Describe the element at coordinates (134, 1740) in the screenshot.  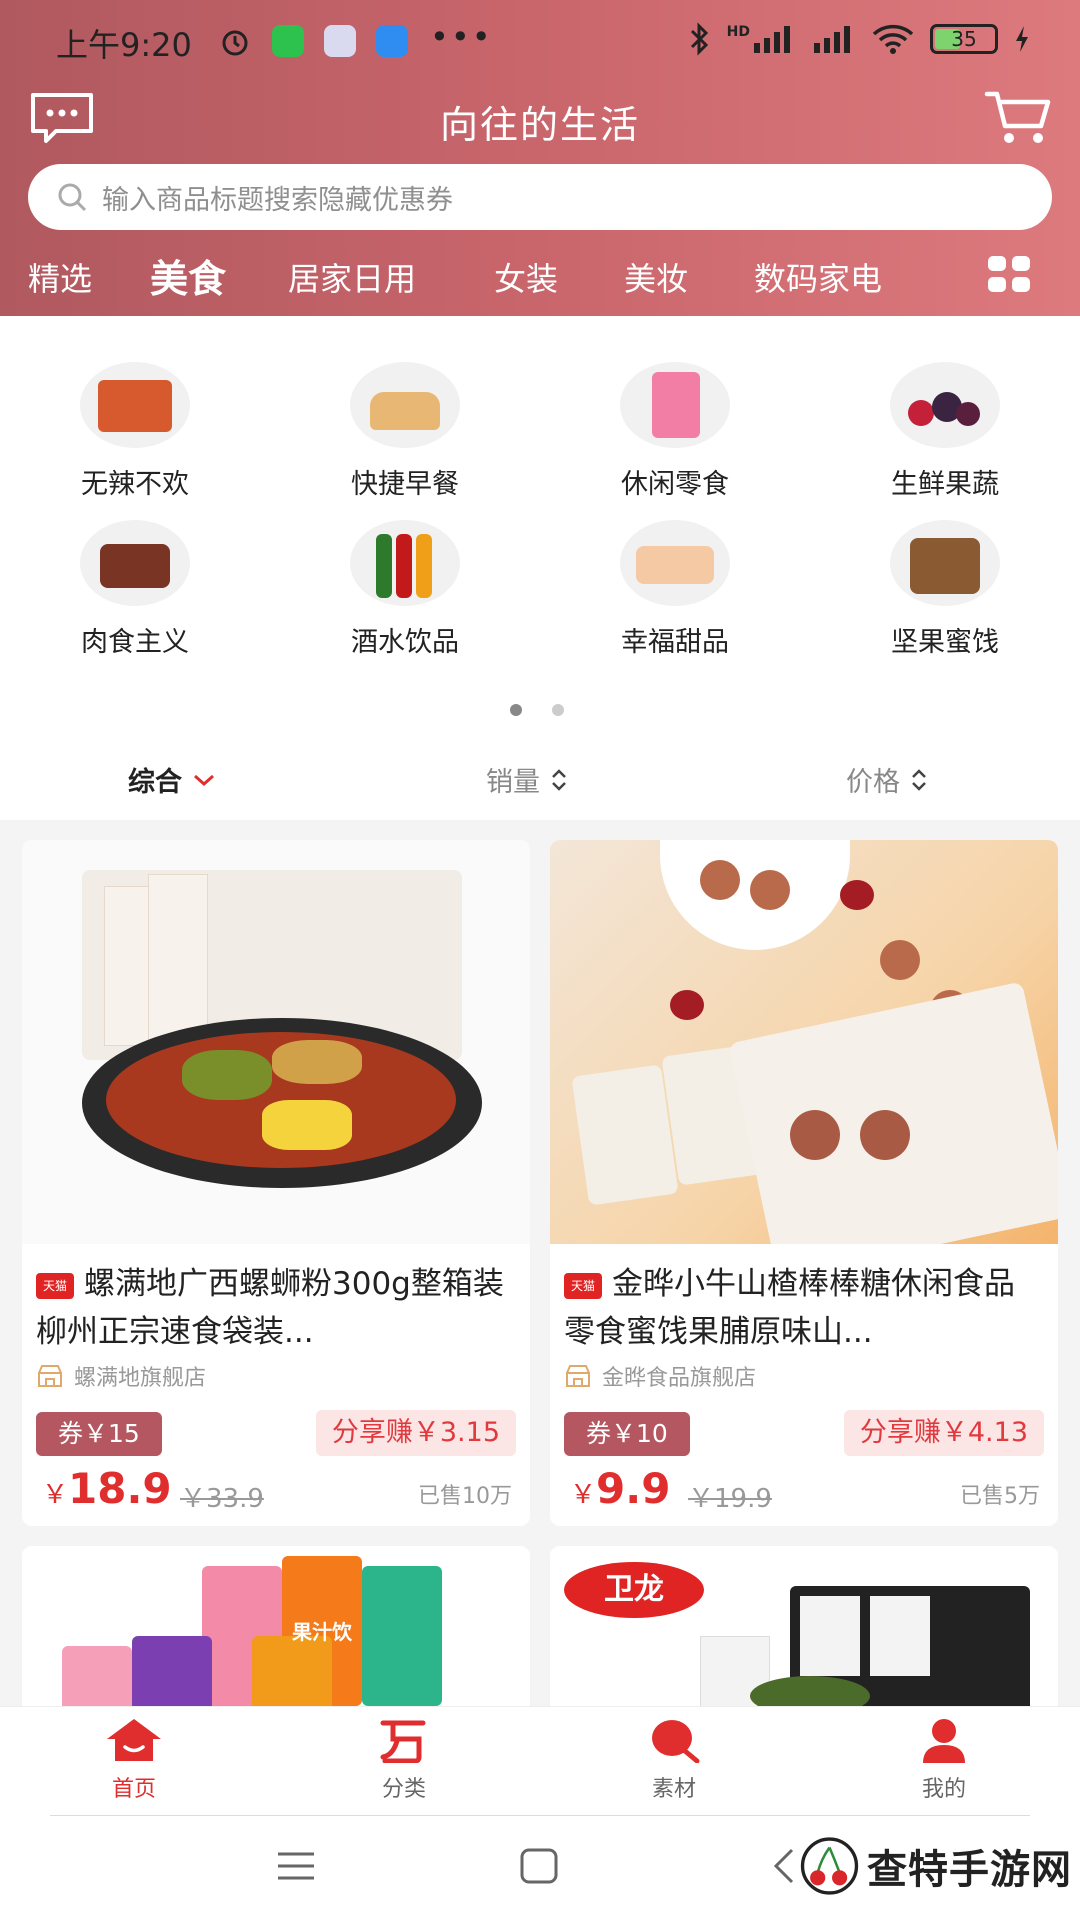
I see `home-icon` at that location.